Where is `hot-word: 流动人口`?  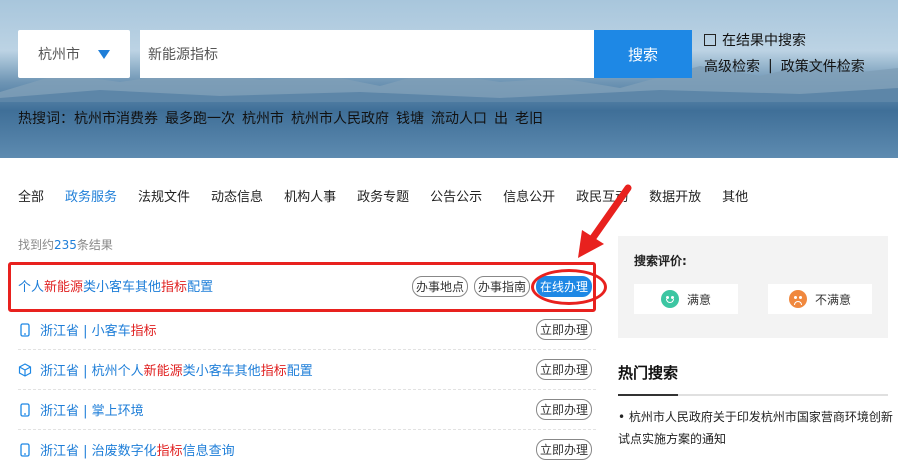 hot-word: 流动人口 is located at coordinates (459, 118).